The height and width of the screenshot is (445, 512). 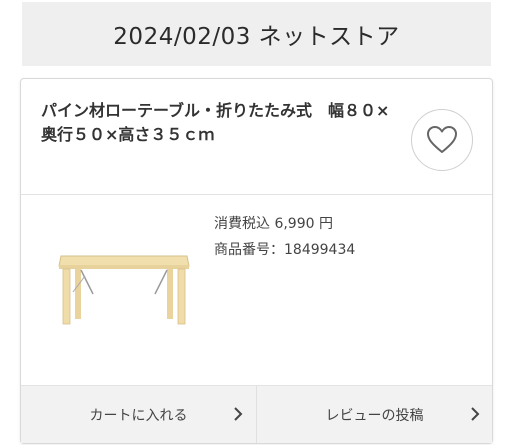 What do you see at coordinates (326, 224) in the screenshot?
I see `currency: 円` at bounding box center [326, 224].